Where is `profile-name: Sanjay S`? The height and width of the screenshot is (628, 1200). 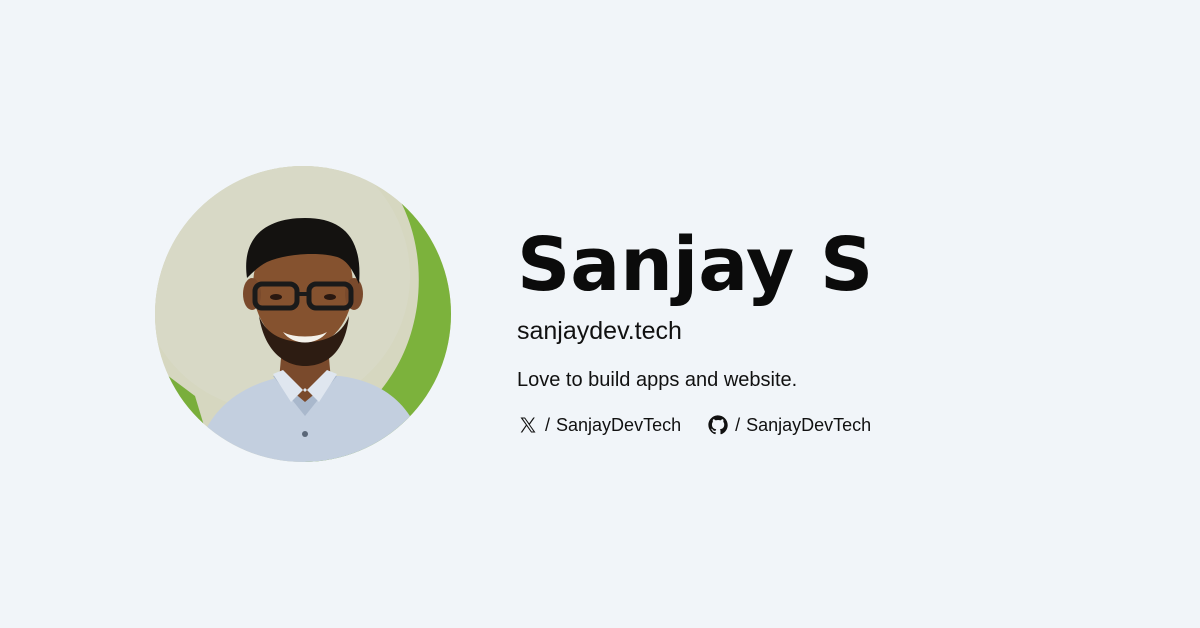 profile-name: Sanjay S is located at coordinates (695, 265).